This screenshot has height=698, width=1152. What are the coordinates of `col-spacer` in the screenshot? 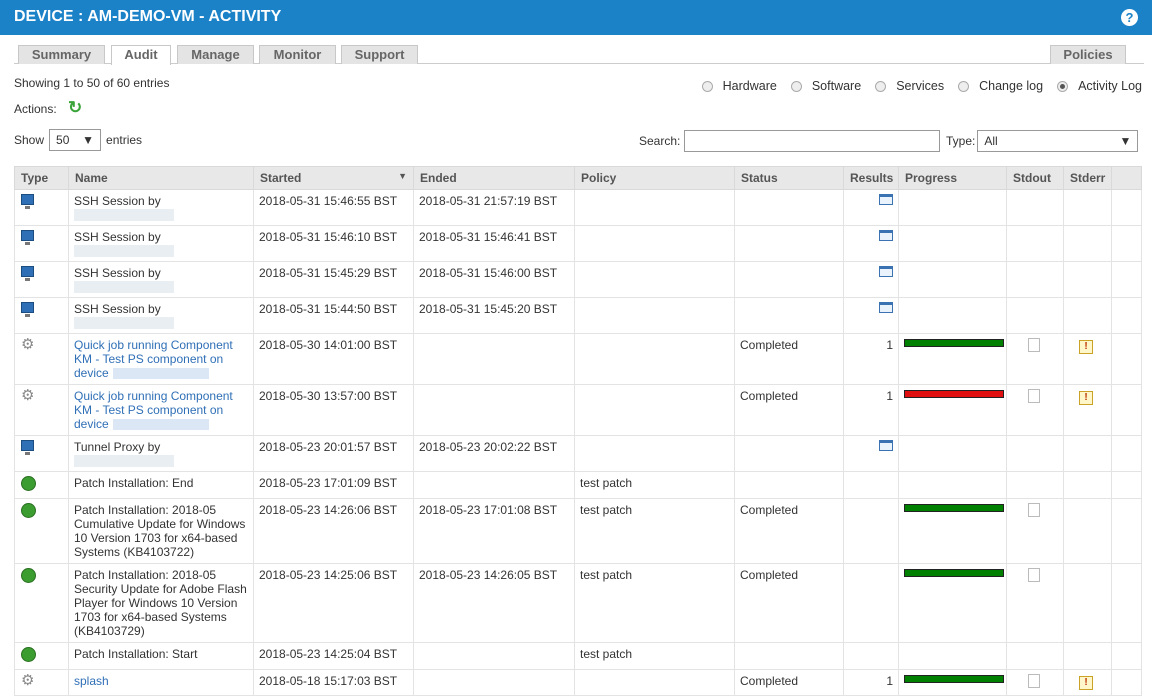 It's located at (1126, 178).